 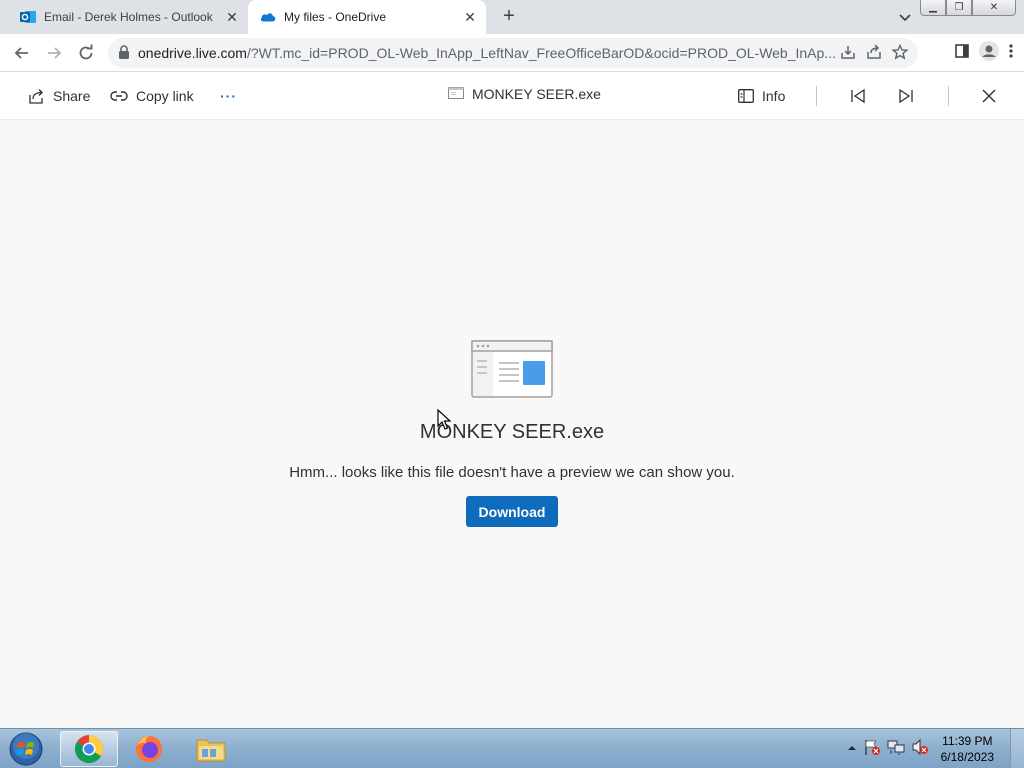 What do you see at coordinates (1017, 748) in the screenshot?
I see `show-desktop-button` at bounding box center [1017, 748].